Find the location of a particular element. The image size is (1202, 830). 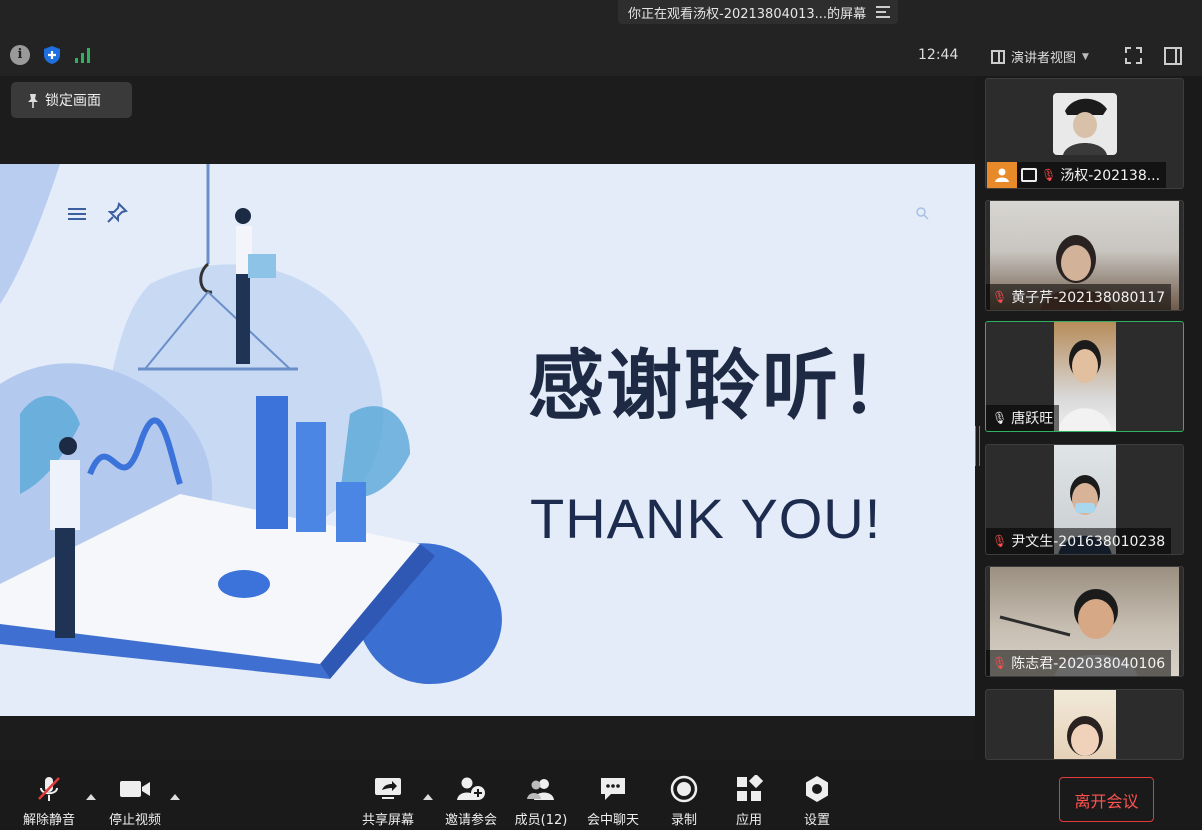

menu-lines-icon is located at coordinates (883, 12).